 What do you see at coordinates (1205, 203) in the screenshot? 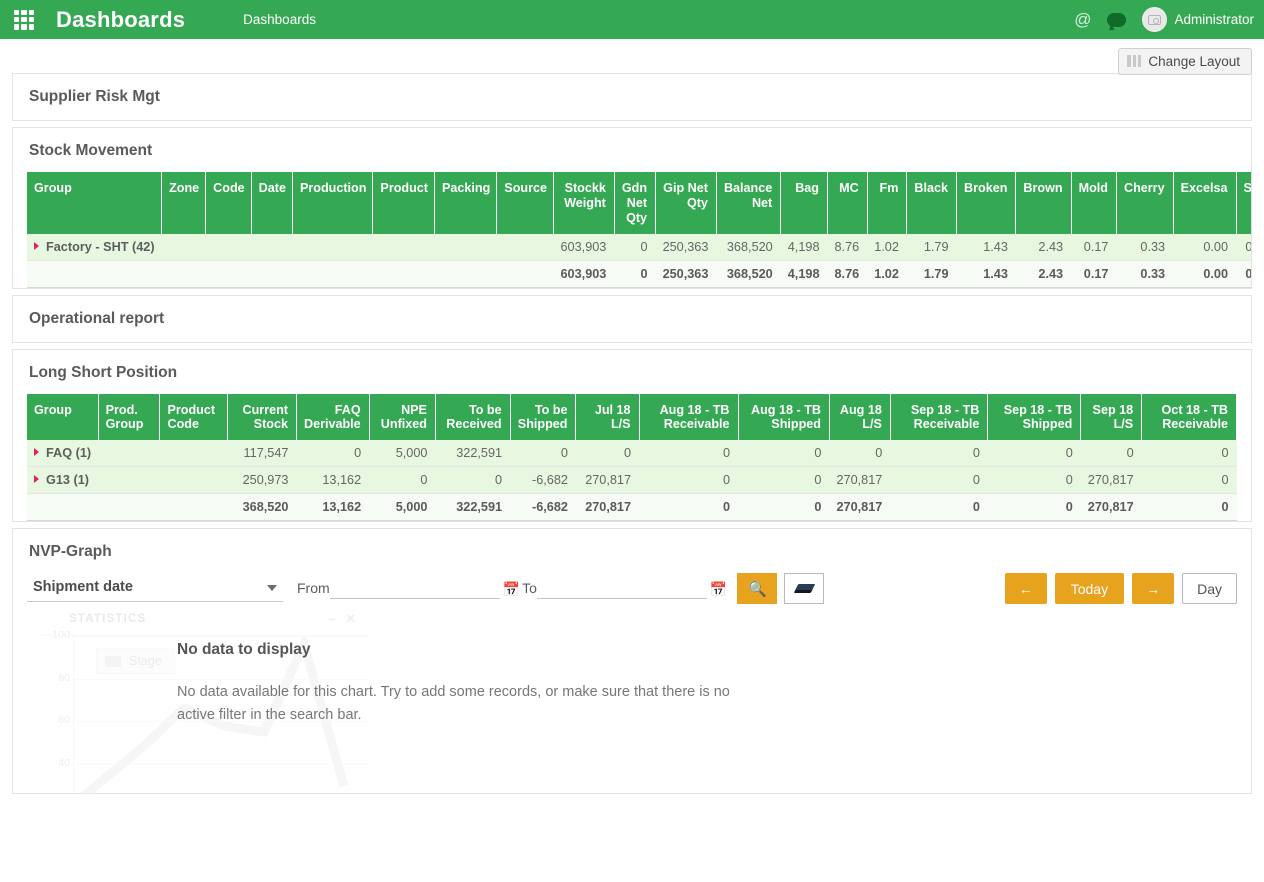
I see `column-header: Excelsa` at bounding box center [1205, 203].